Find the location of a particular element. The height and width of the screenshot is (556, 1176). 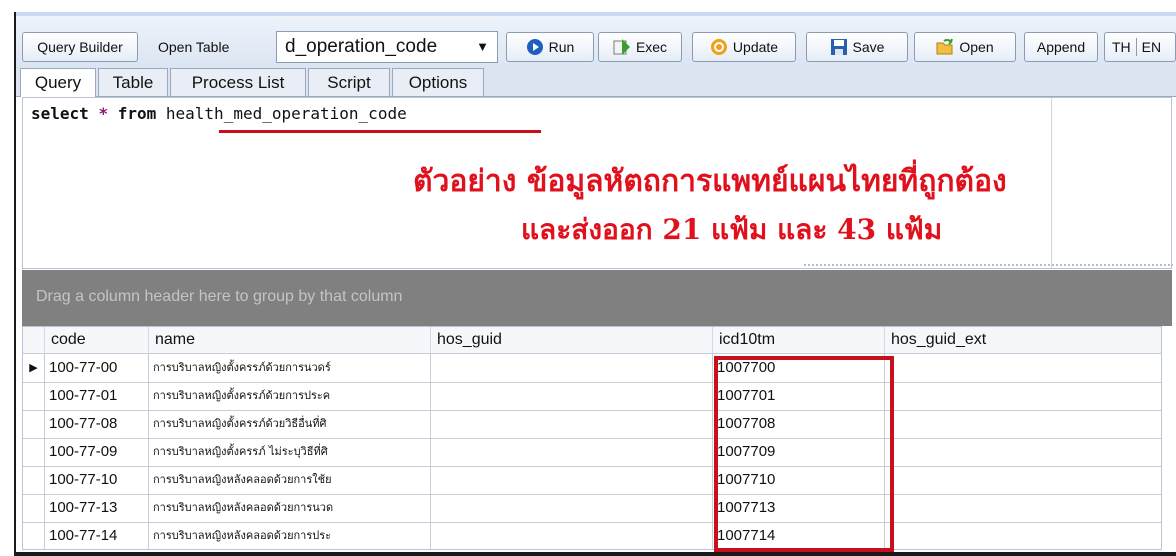

header-indicator is located at coordinates (34, 340).